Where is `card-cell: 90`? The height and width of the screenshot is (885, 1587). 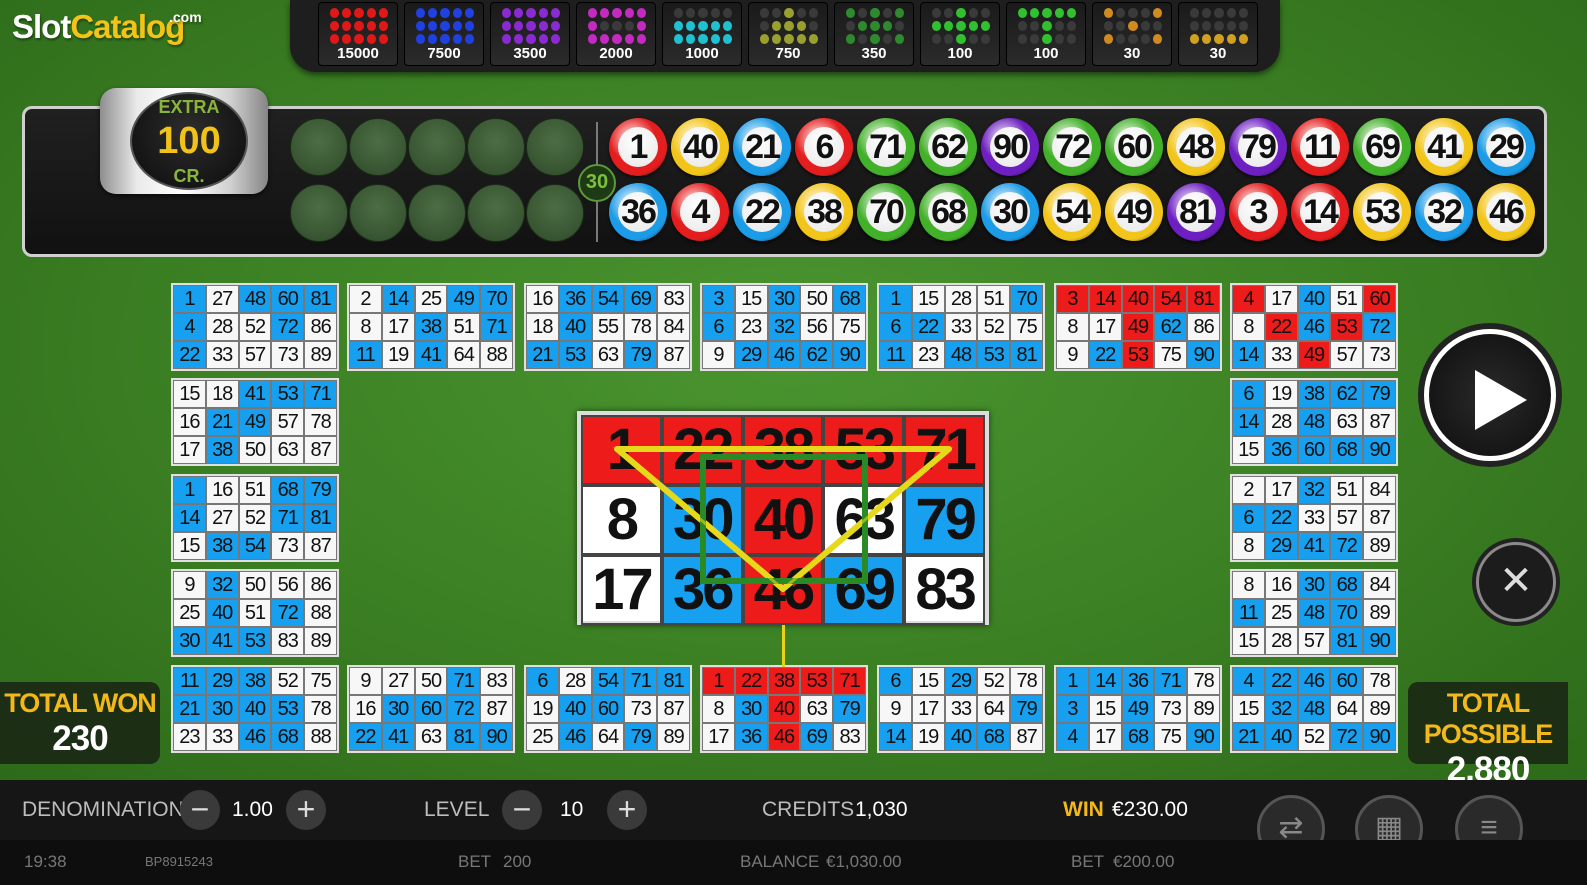 card-cell: 90 is located at coordinates (1379, 737).